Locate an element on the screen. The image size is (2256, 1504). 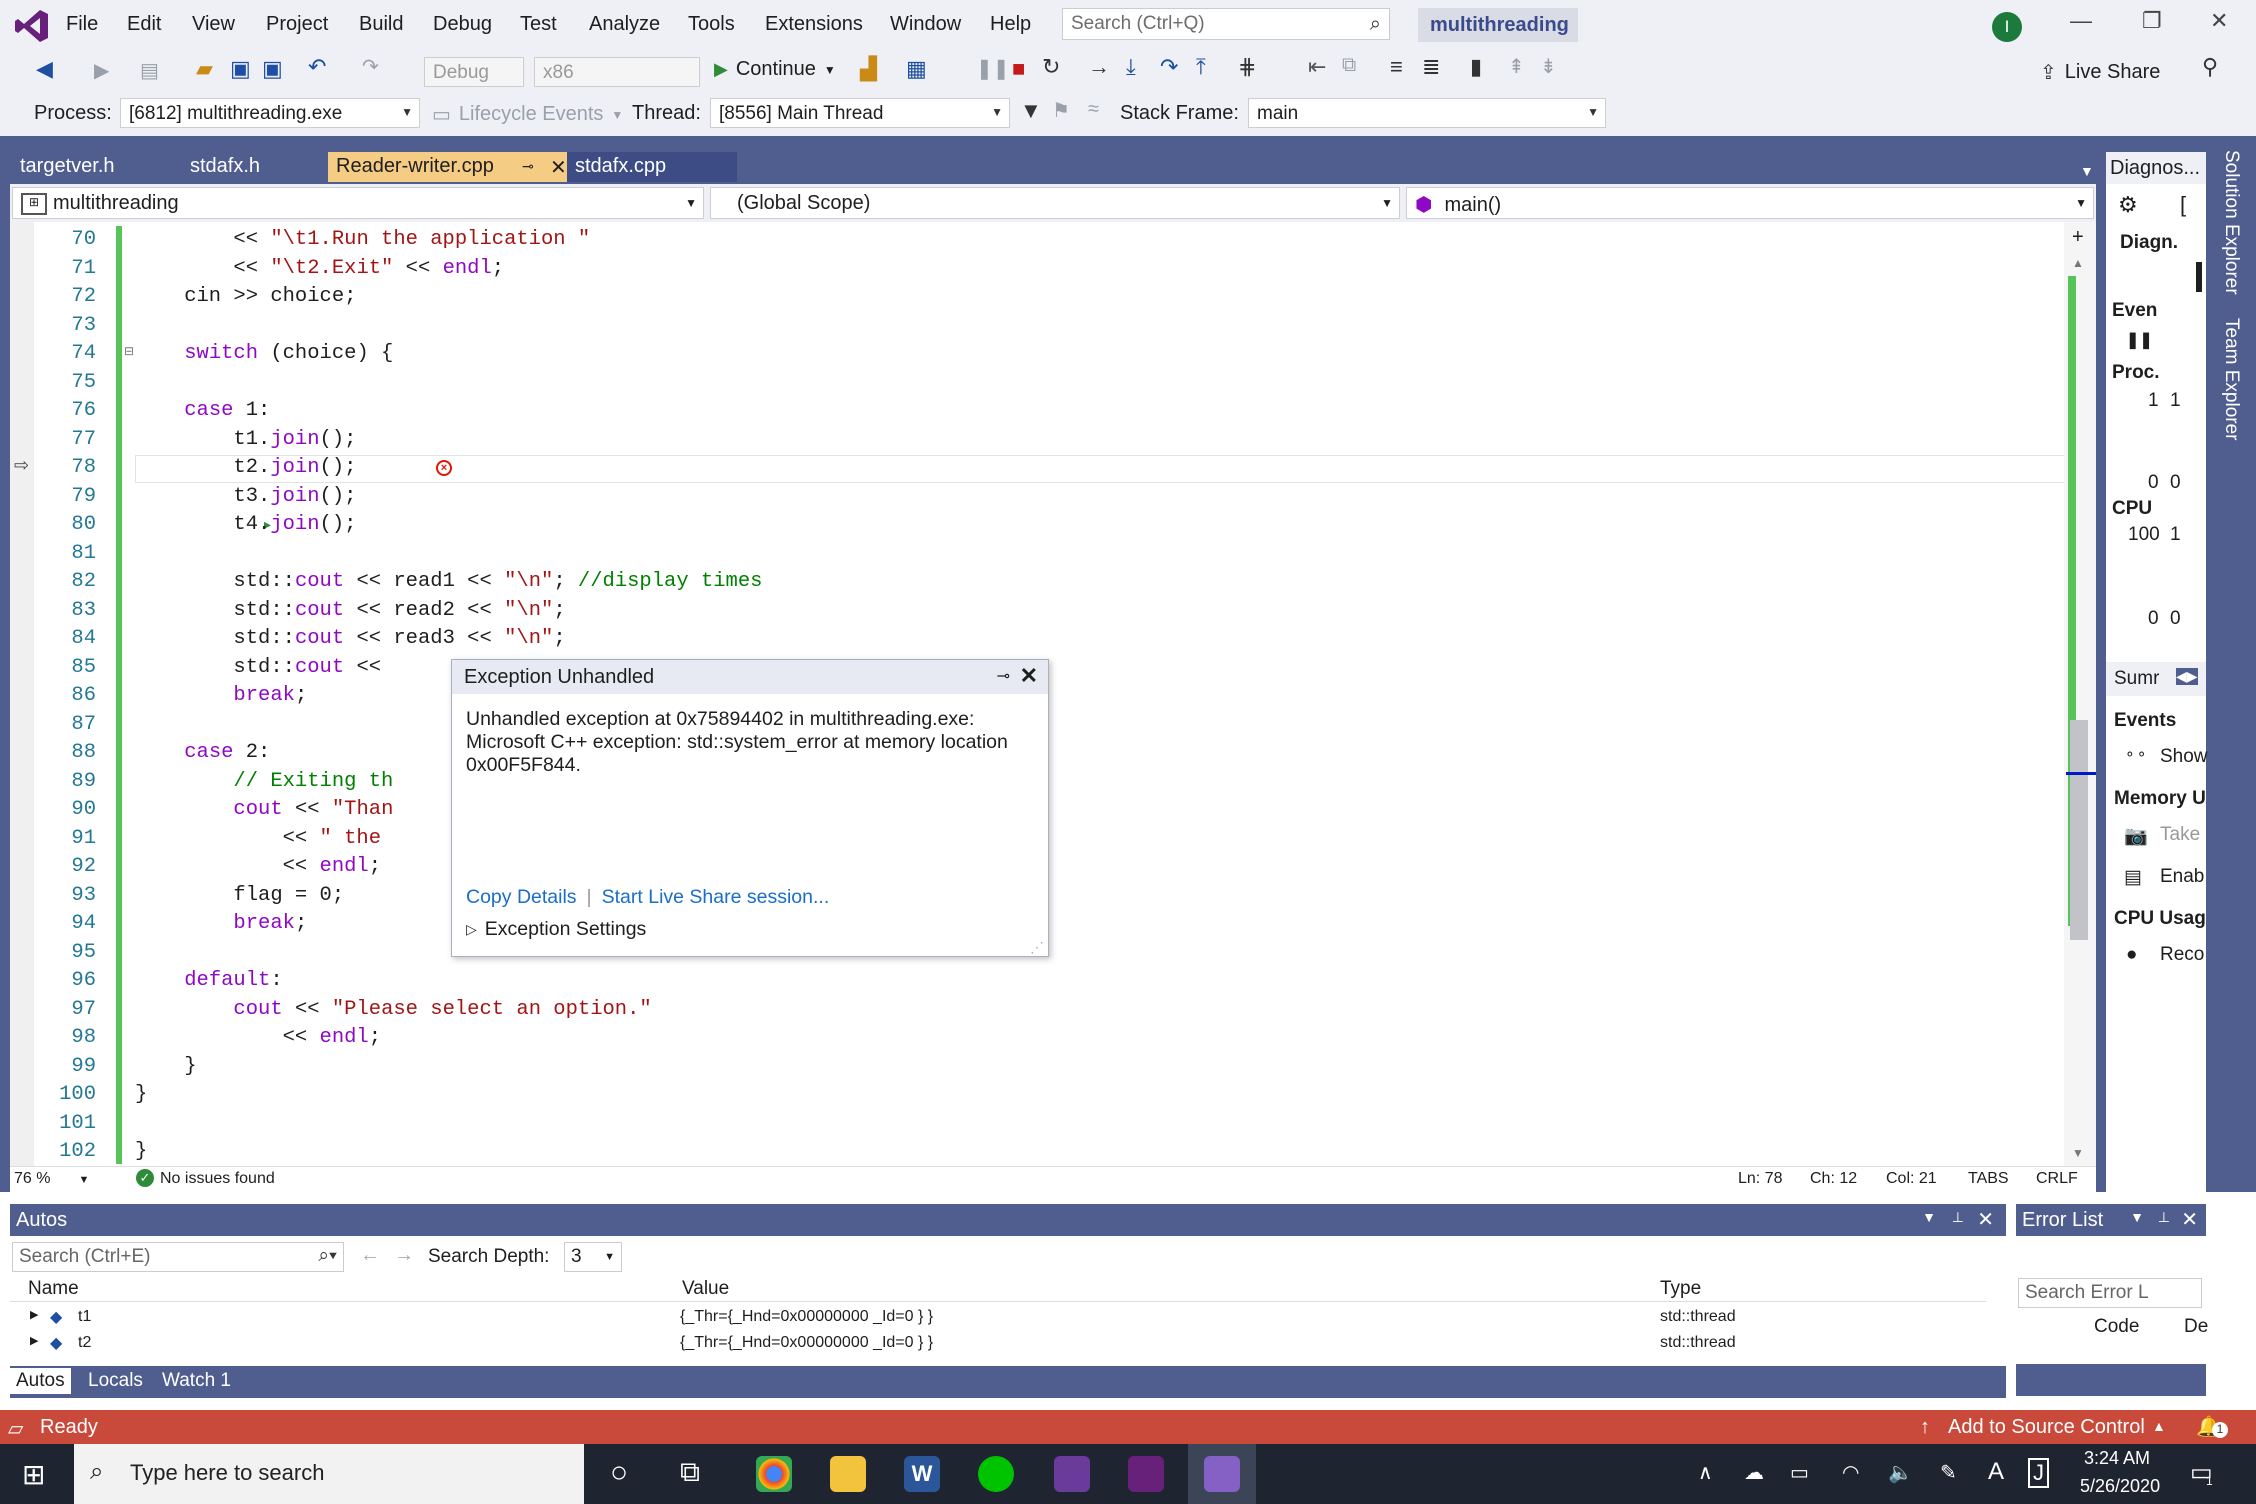
collapse-icon: ⊟ is located at coordinates (129, 351).